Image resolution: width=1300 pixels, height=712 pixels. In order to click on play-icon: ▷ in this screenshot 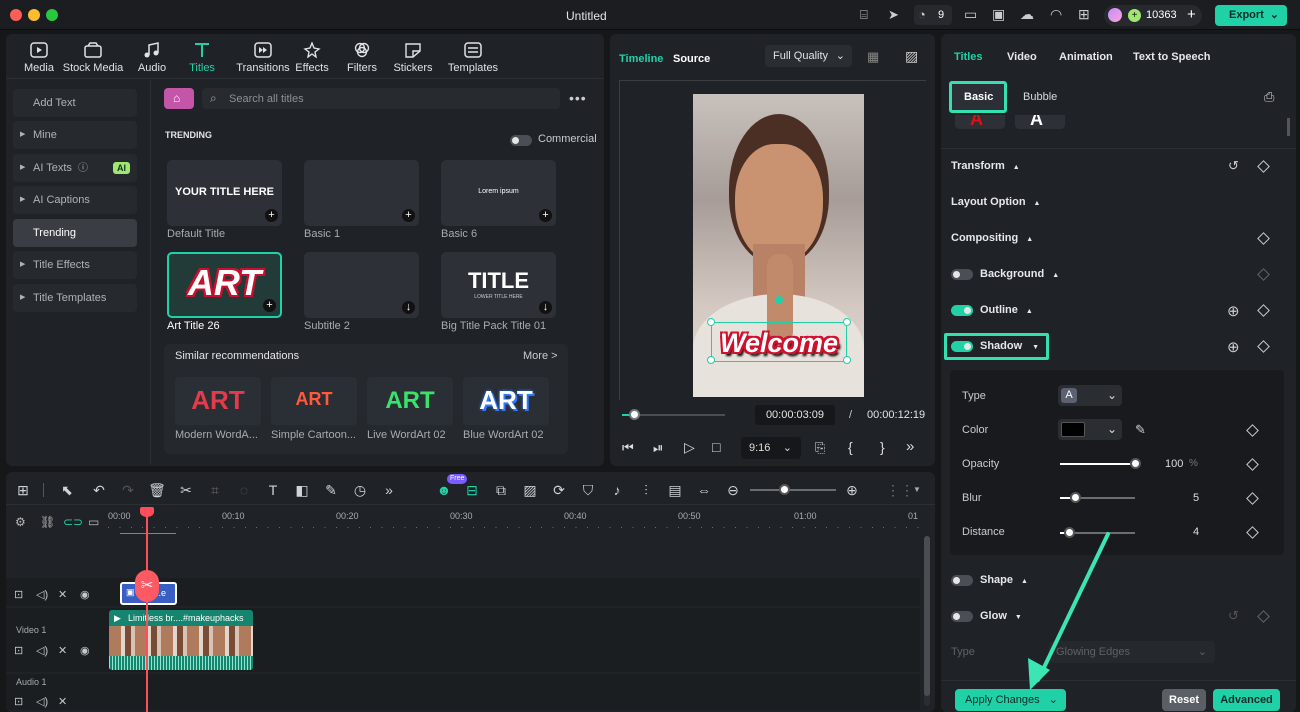, I will do `click(689, 447)`.